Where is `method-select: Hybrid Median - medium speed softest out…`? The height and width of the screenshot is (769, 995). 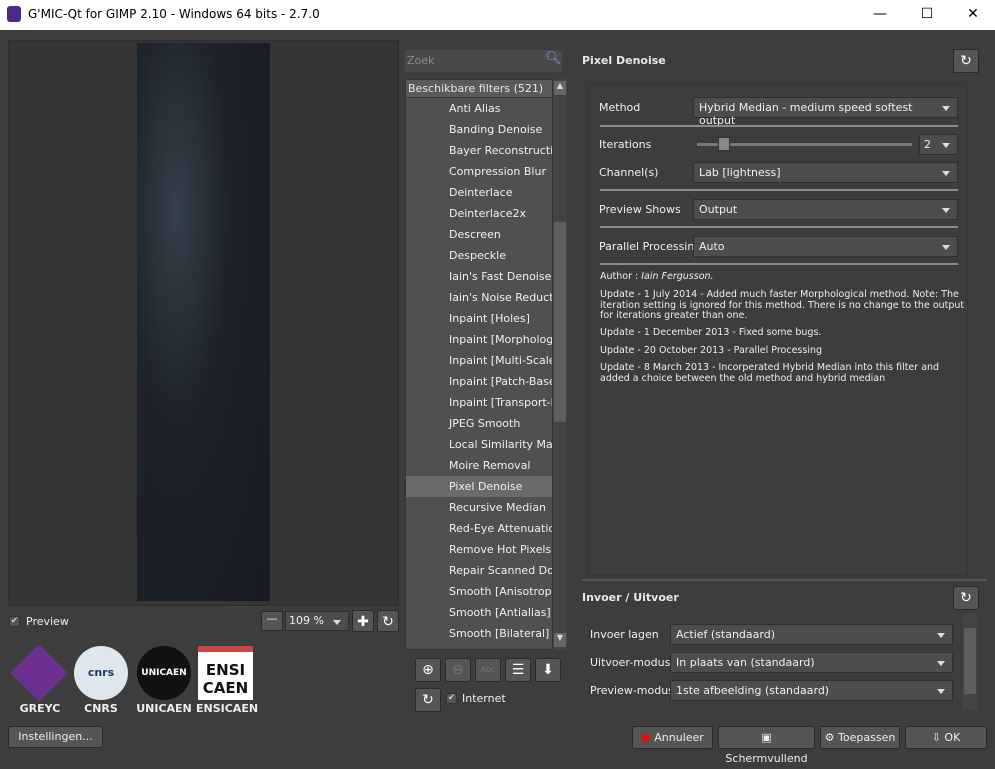 method-select: Hybrid Median - medium speed softest out… is located at coordinates (825, 112).